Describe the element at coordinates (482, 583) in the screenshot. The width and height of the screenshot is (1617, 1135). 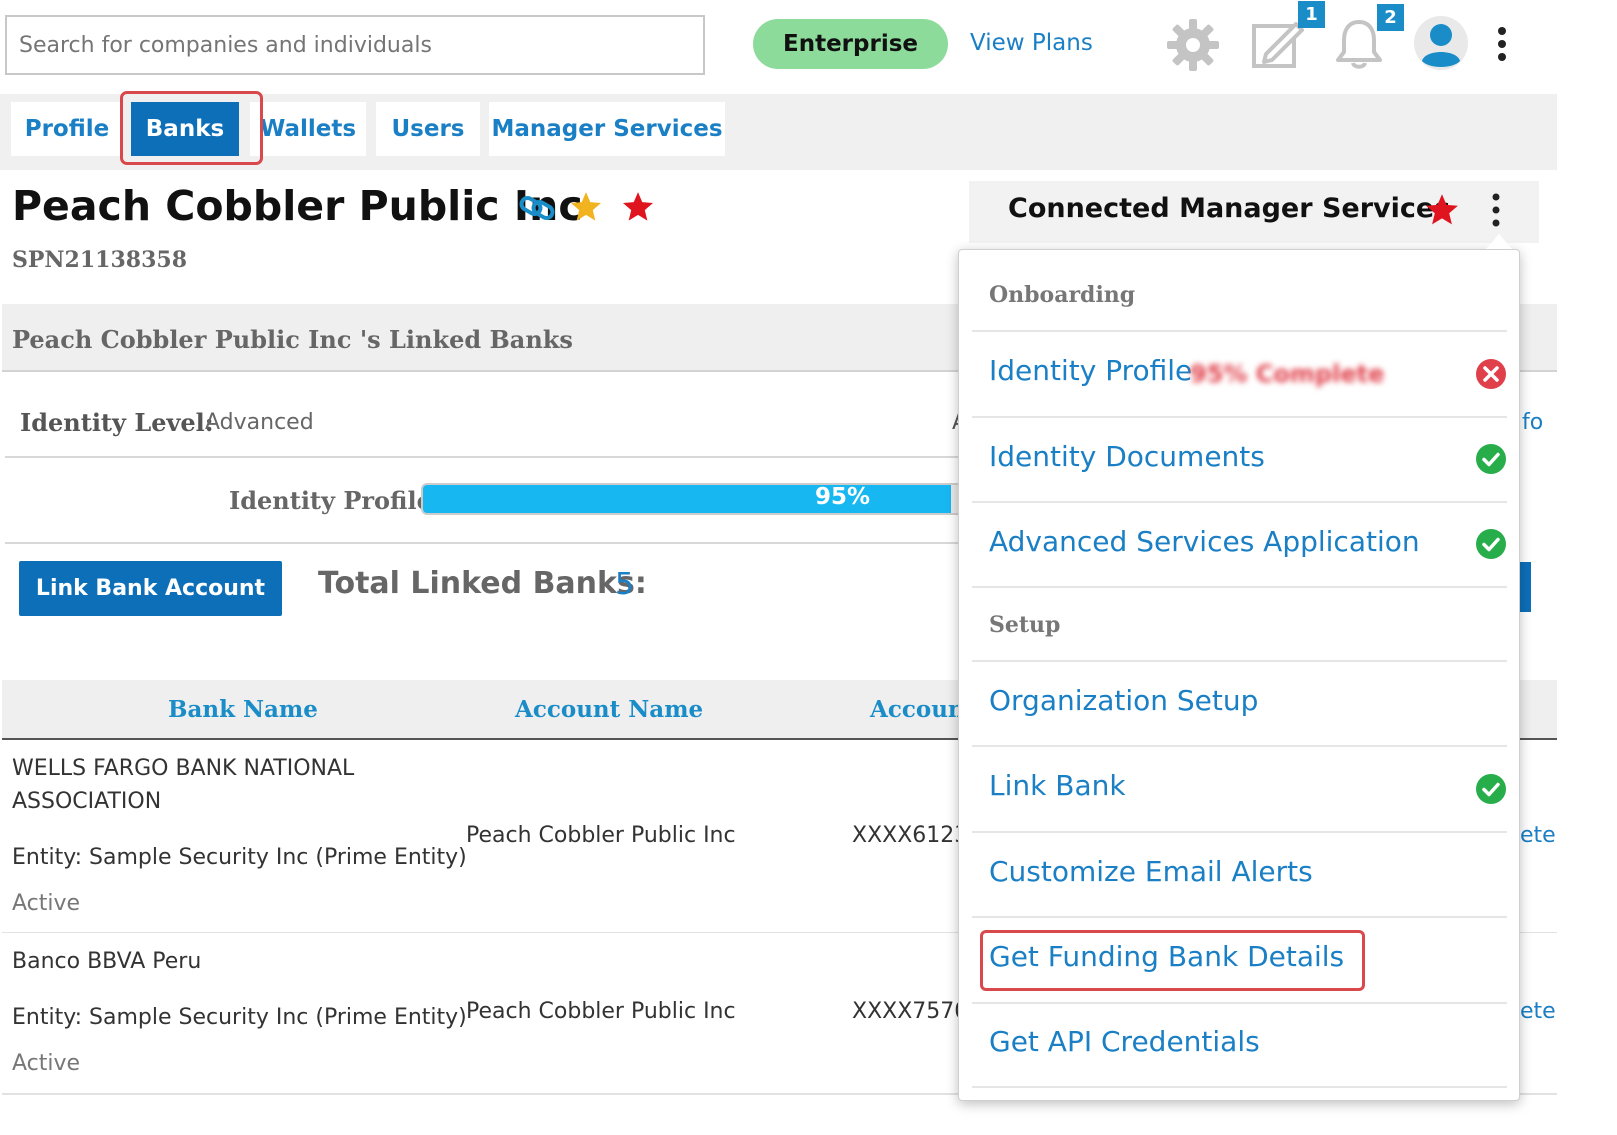
I see `total-linked-banks-label: Total Linked Banks:` at that location.